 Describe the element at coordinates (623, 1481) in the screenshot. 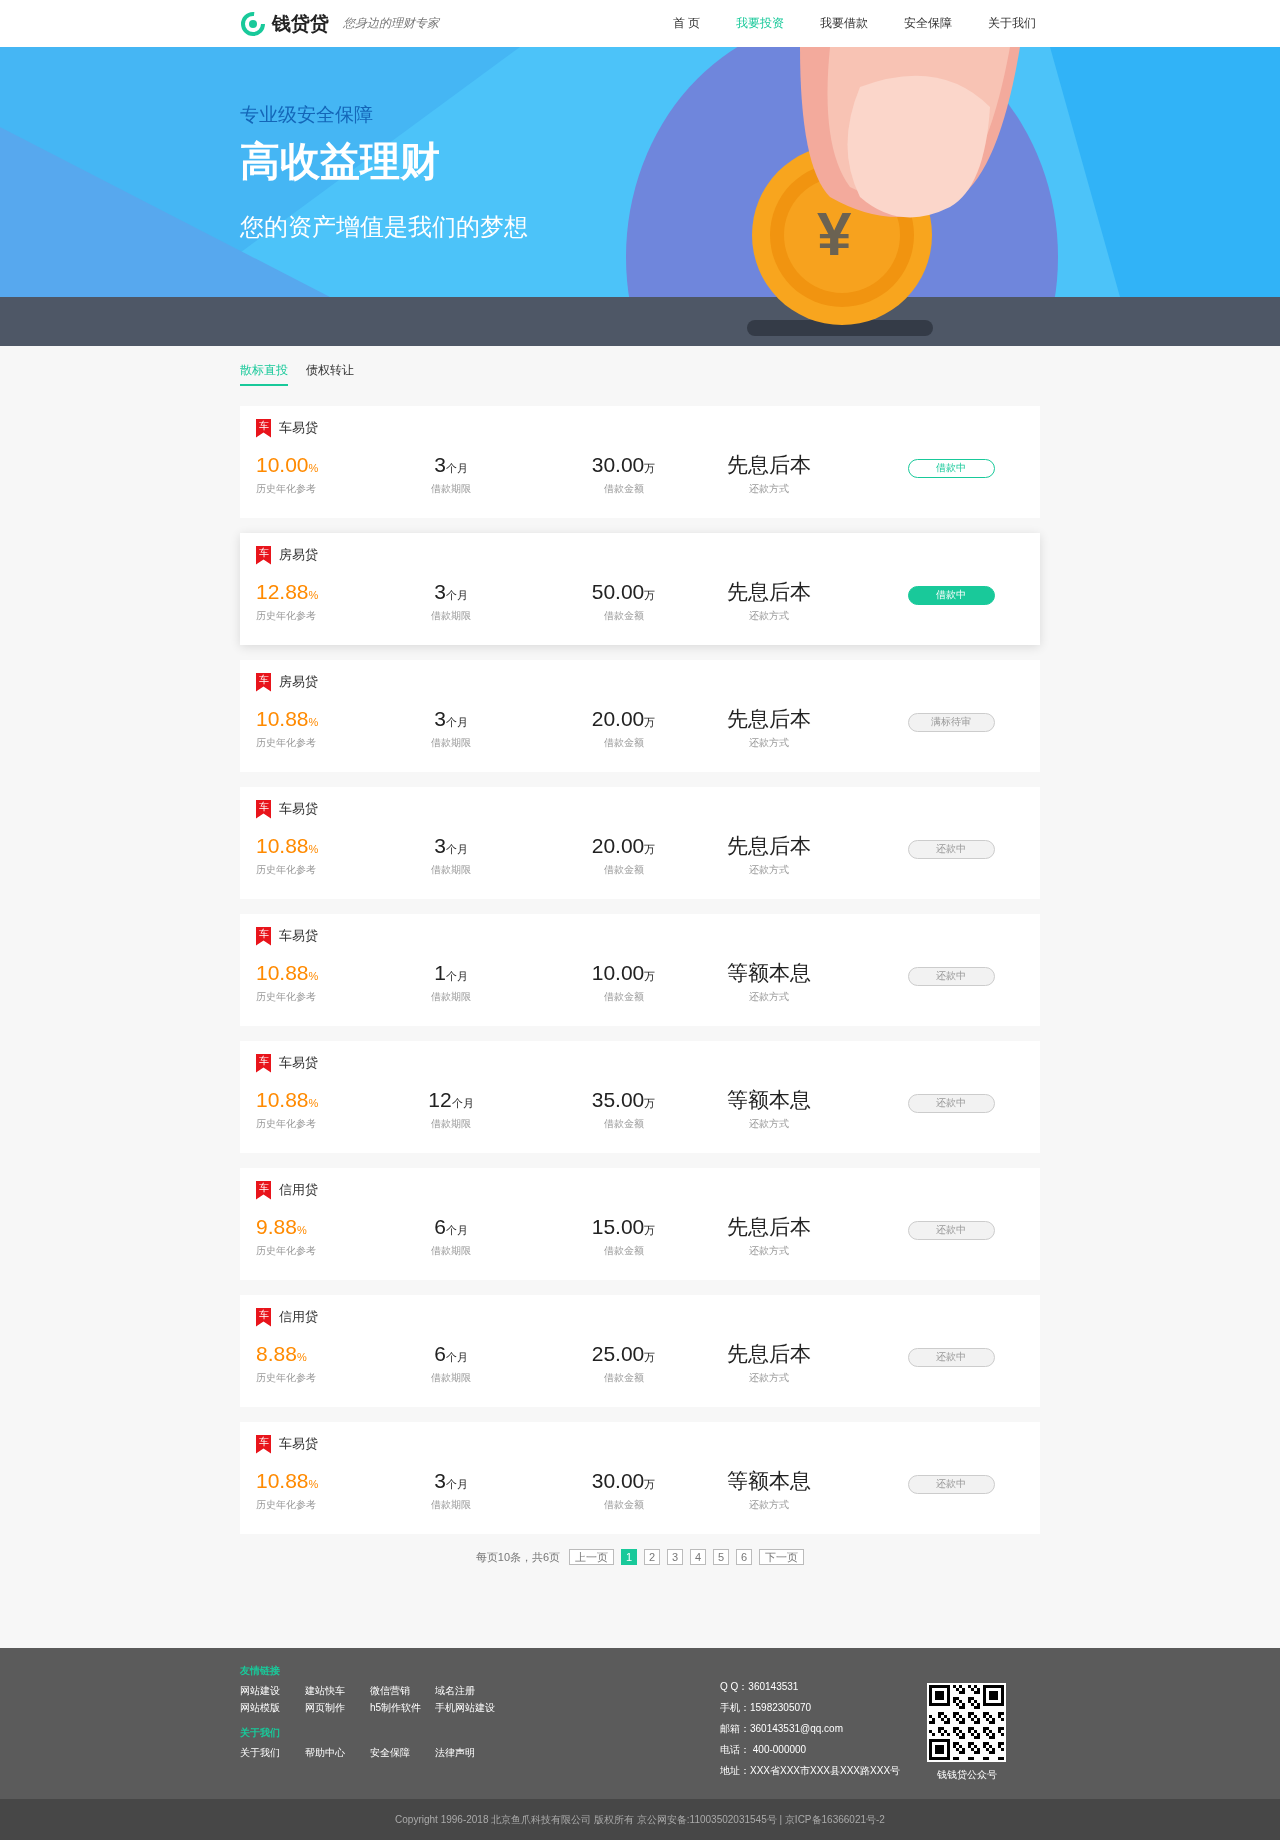

I see `loan-amount: 30.00万` at that location.